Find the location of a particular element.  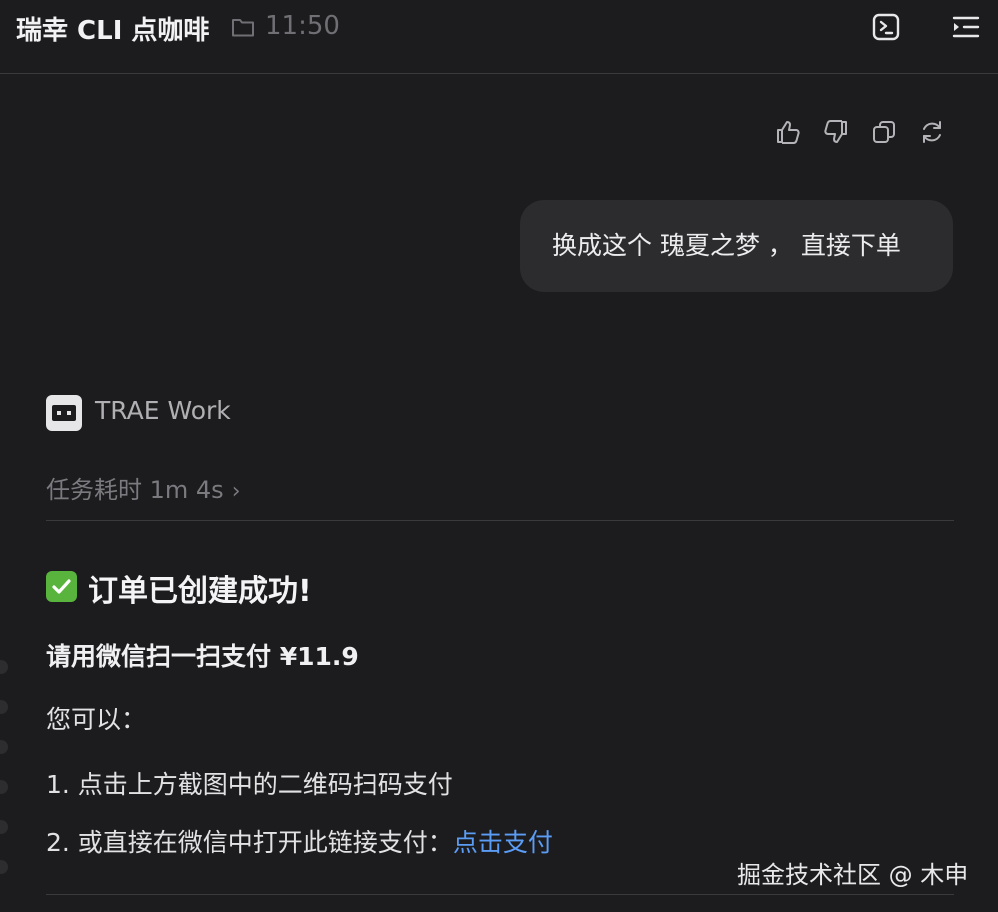

app-header: 瑞幸 CLI 点咖啡 11:50 is located at coordinates (499, 37).